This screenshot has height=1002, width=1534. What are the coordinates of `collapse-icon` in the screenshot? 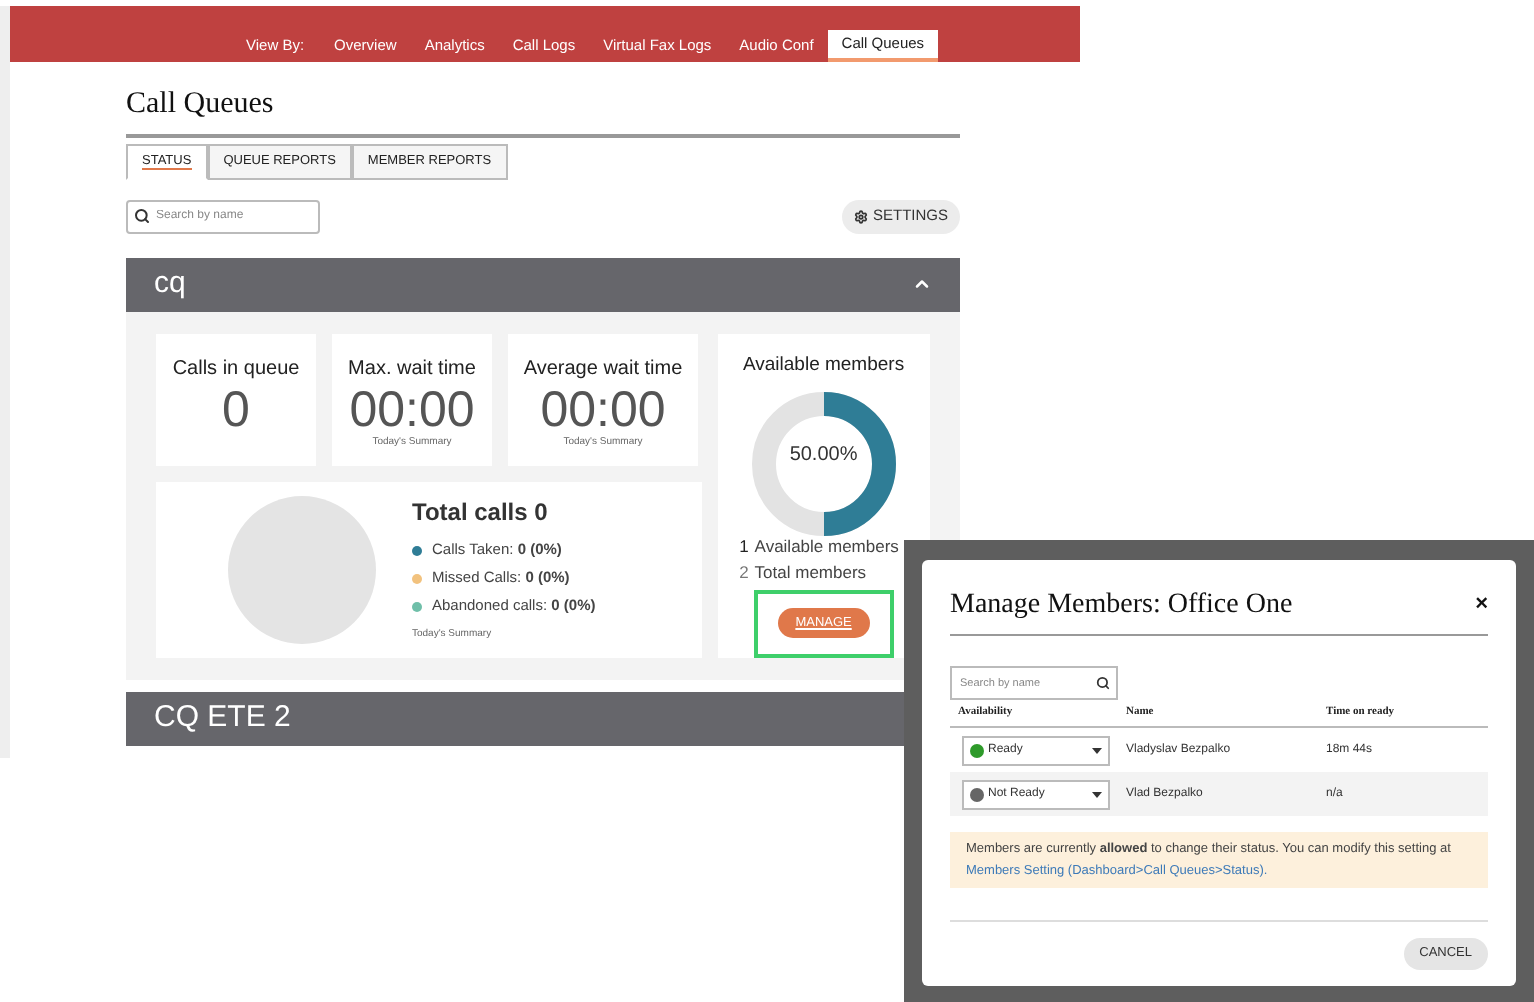 It's located at (922, 284).